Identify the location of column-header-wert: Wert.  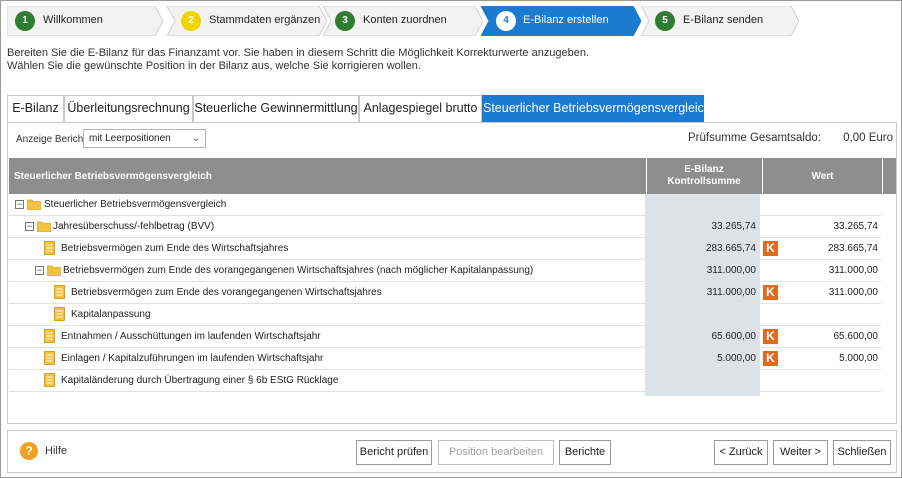
(822, 176).